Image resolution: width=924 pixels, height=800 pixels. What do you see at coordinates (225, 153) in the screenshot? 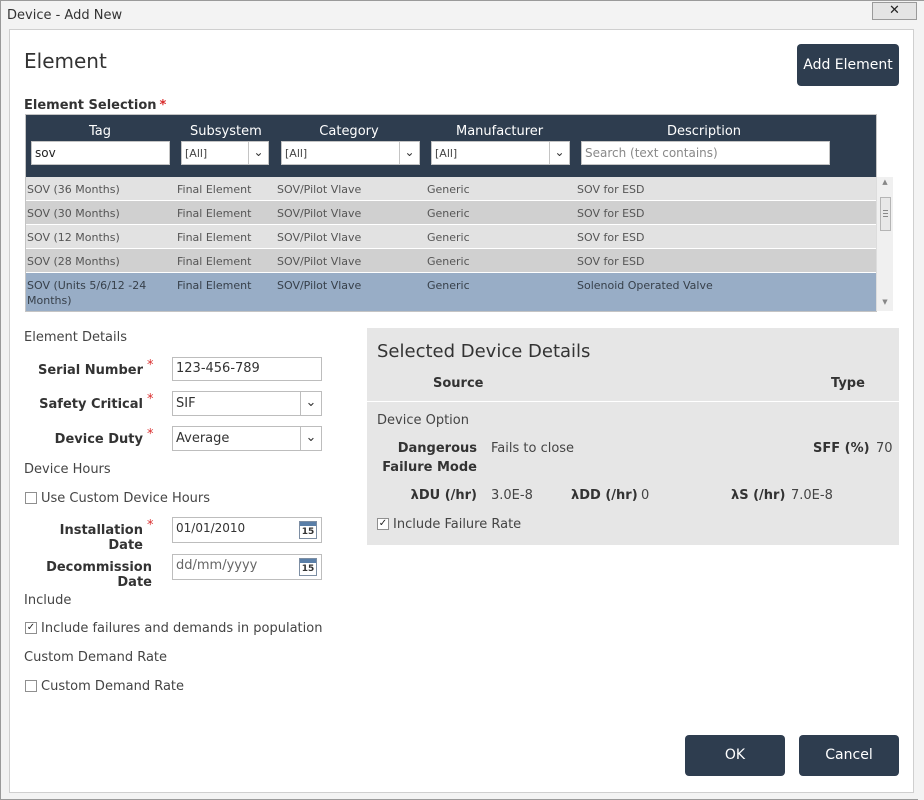
I see `subsystem-filter-select: [All] ⌄` at bounding box center [225, 153].